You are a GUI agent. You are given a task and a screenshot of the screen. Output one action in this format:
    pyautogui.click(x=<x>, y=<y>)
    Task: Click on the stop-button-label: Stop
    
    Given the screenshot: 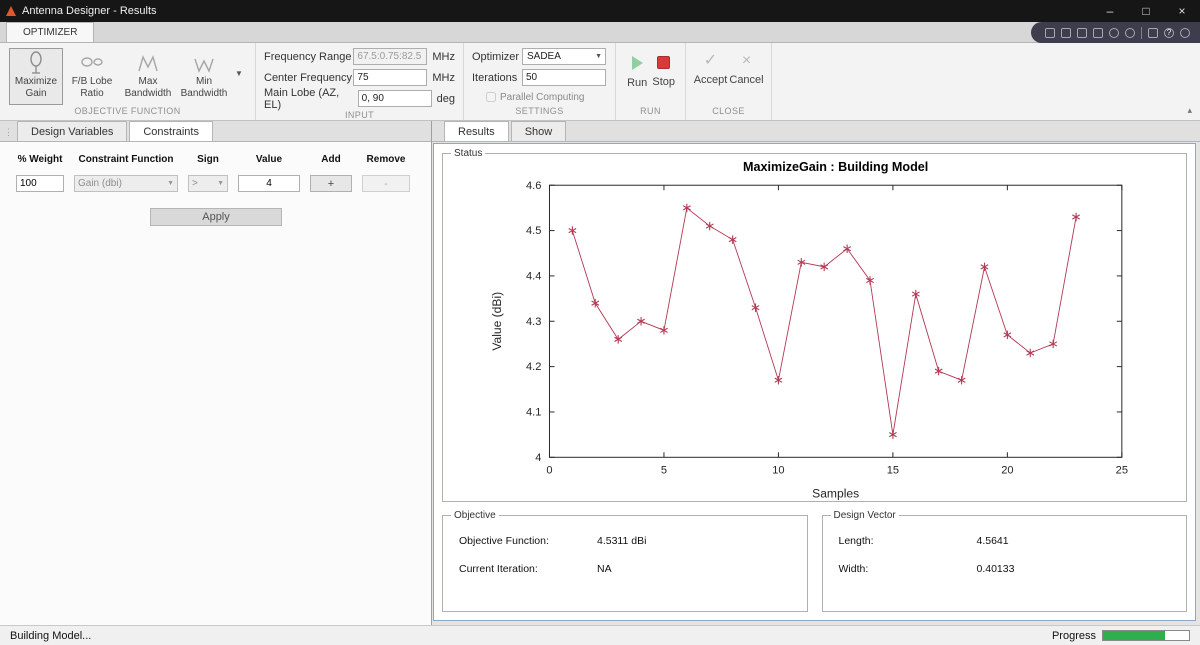 What is the action you would take?
    pyautogui.click(x=663, y=82)
    